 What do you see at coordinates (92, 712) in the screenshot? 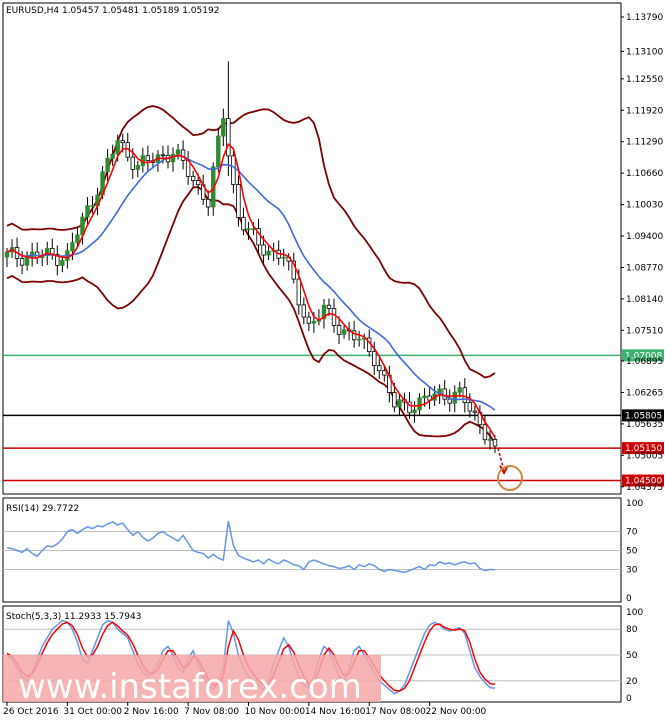
I see `time-tick-label: 31 Oct 00:00` at bounding box center [92, 712].